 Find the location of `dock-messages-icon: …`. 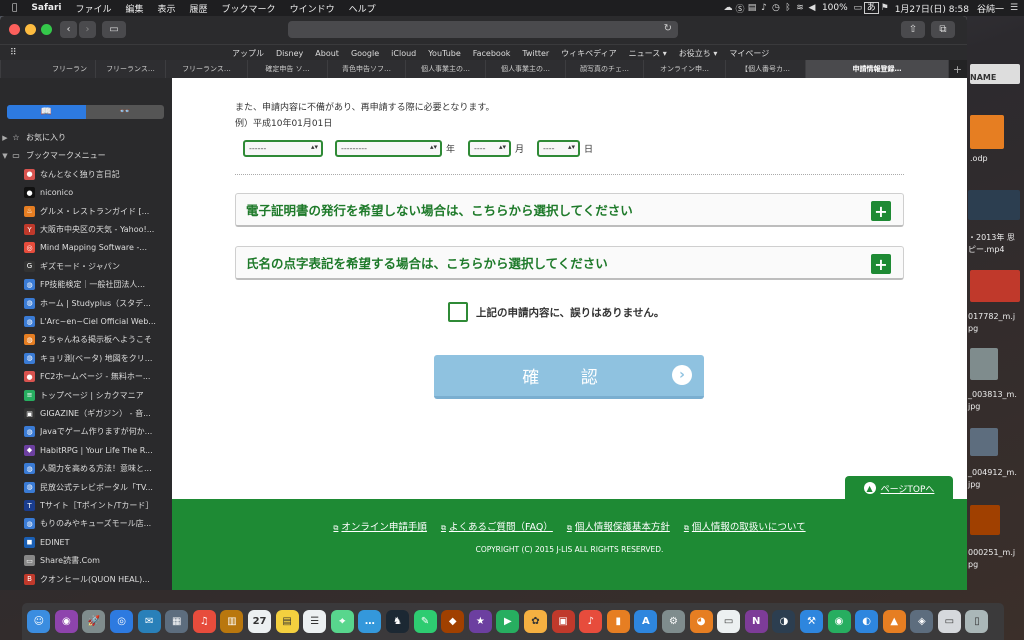

dock-messages-icon: … is located at coordinates (370, 621).